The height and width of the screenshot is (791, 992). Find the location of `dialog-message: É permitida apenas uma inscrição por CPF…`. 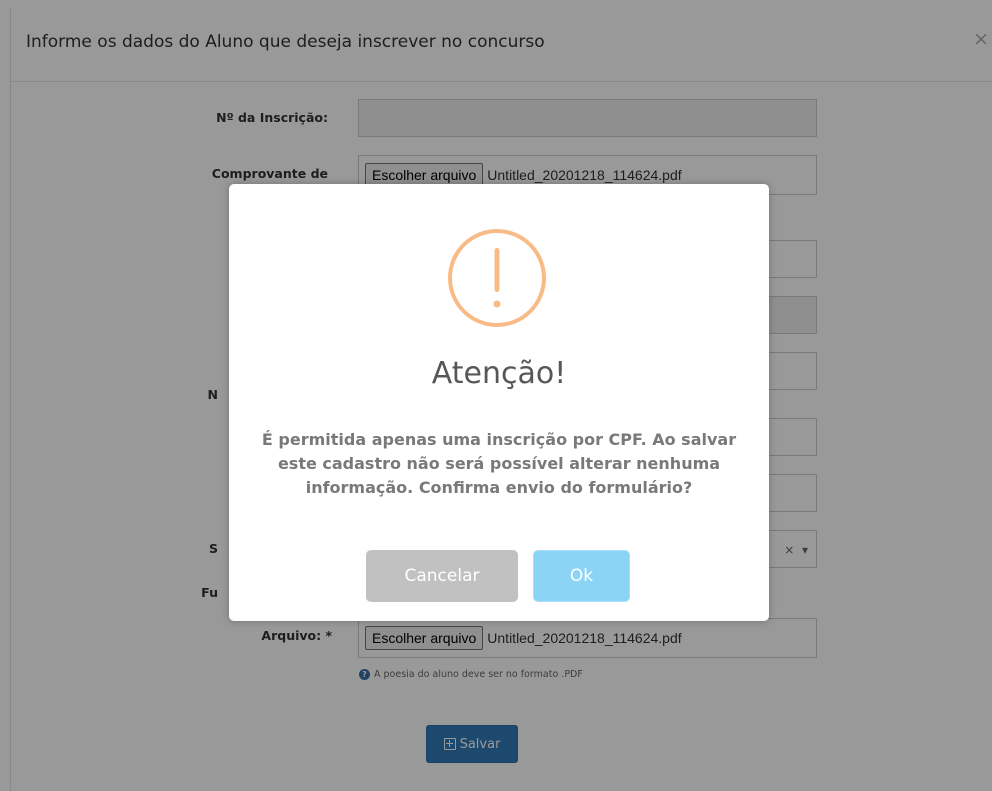

dialog-message: É permitida apenas uma inscrição por CPF… is located at coordinates (499, 463).